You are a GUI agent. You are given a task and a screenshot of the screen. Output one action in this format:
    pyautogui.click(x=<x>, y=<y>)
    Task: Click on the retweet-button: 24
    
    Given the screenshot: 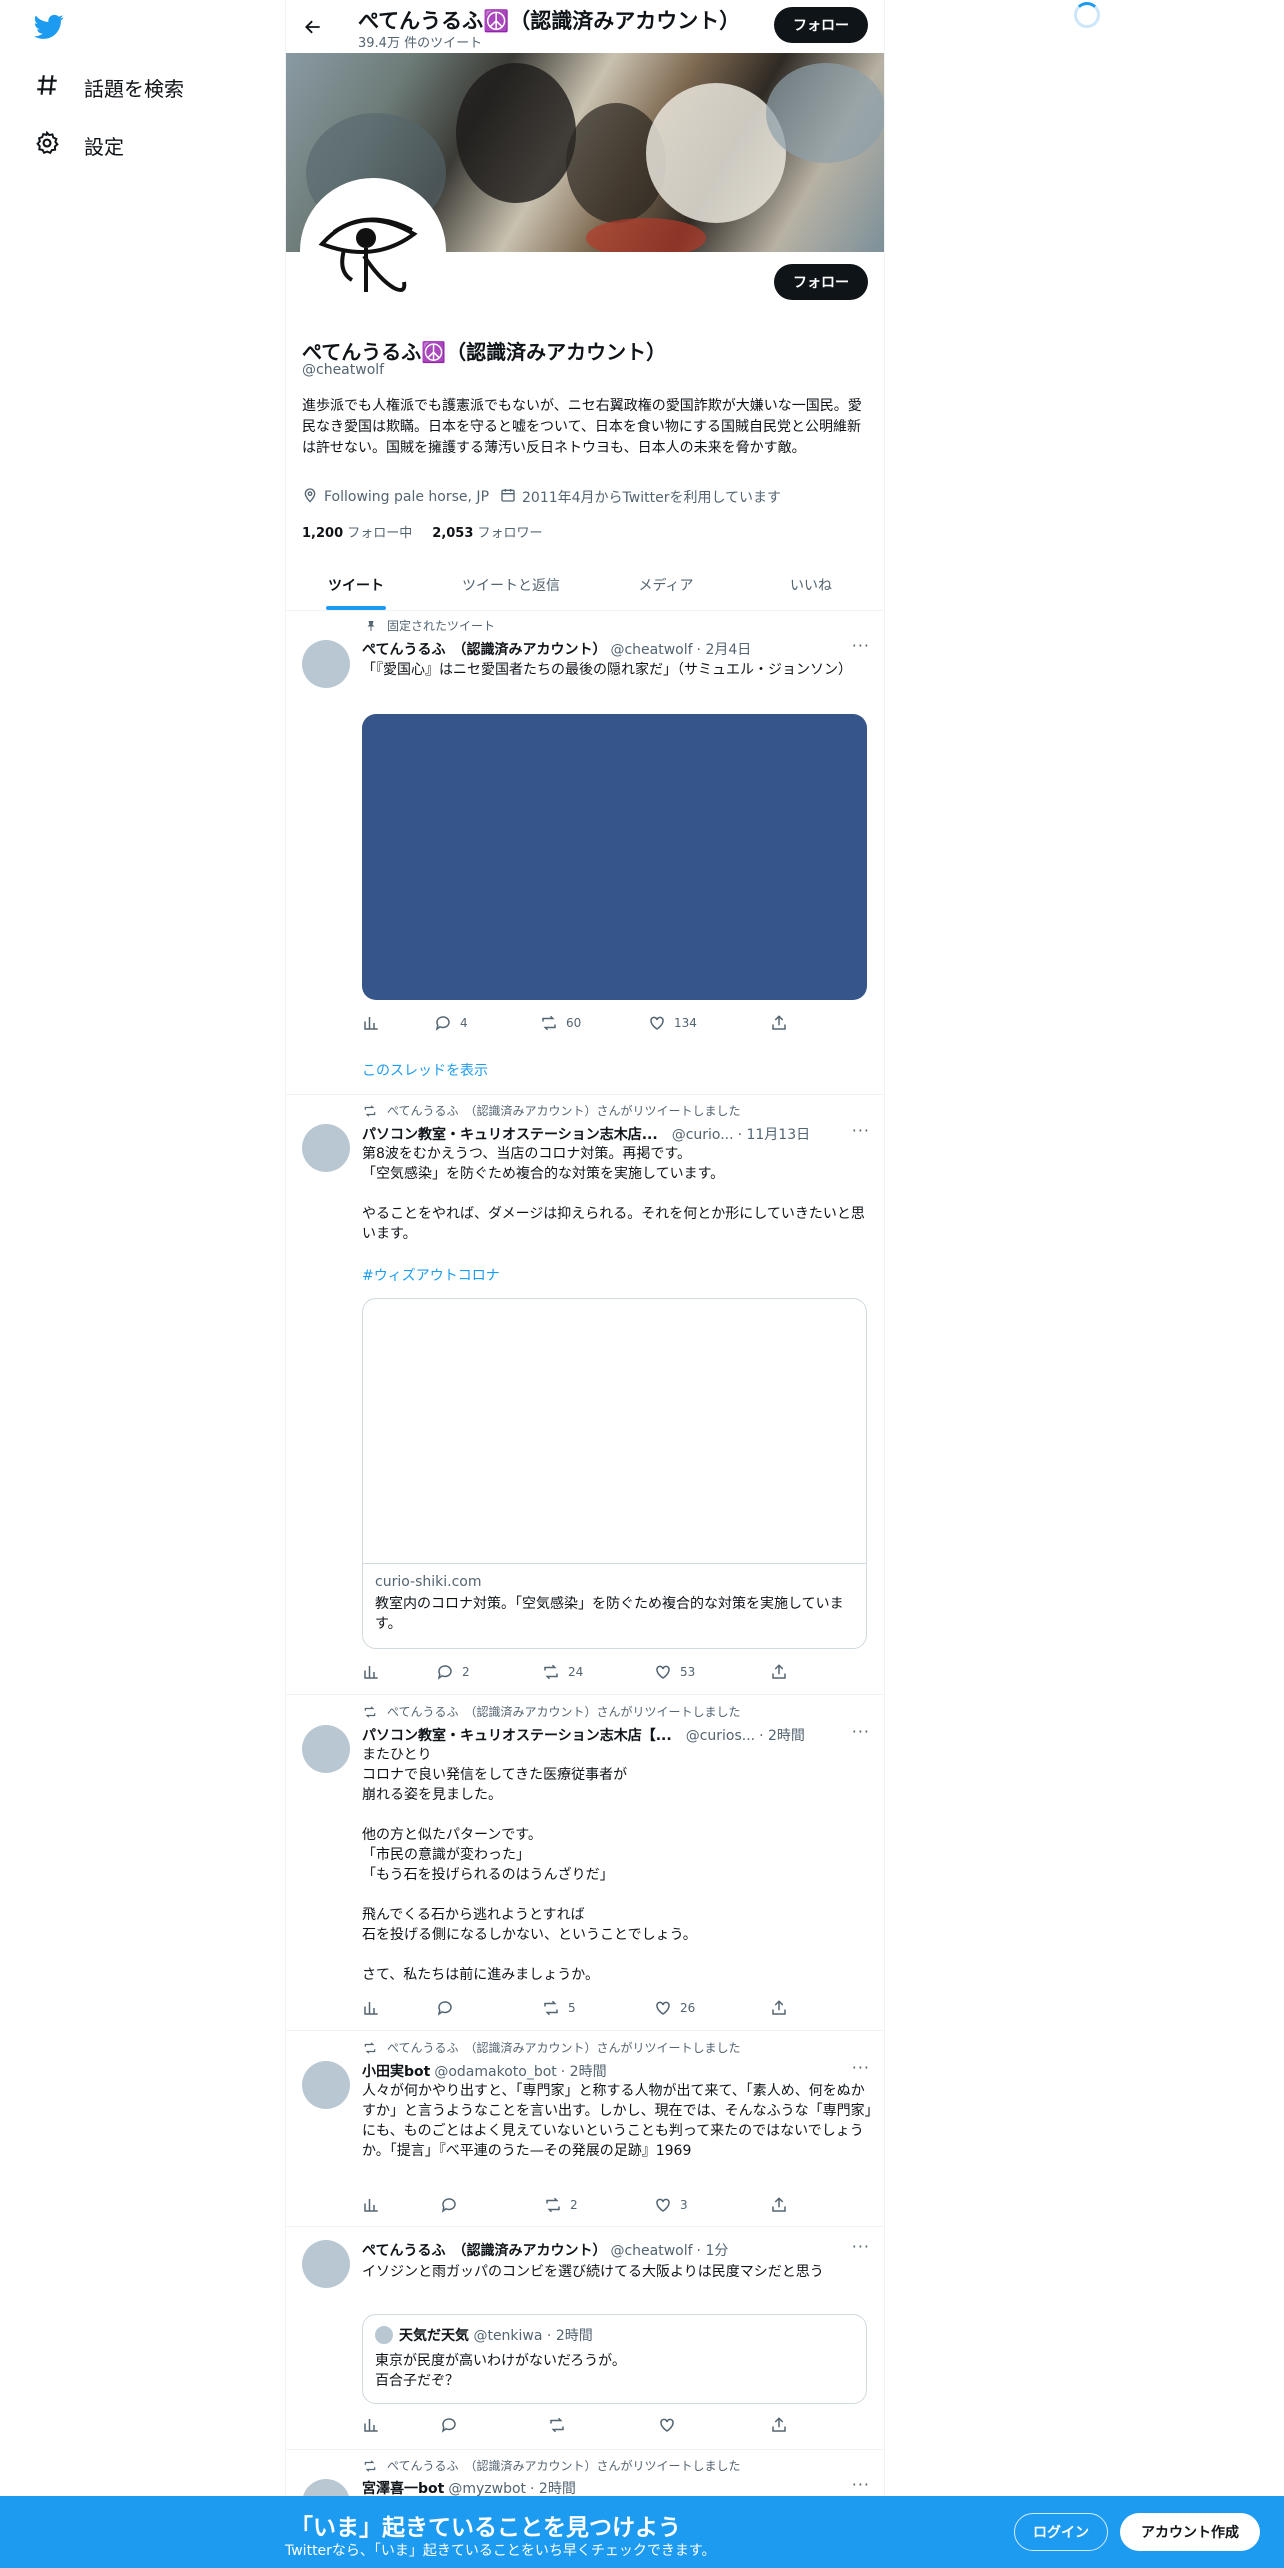 What is the action you would take?
    pyautogui.click(x=562, y=1672)
    